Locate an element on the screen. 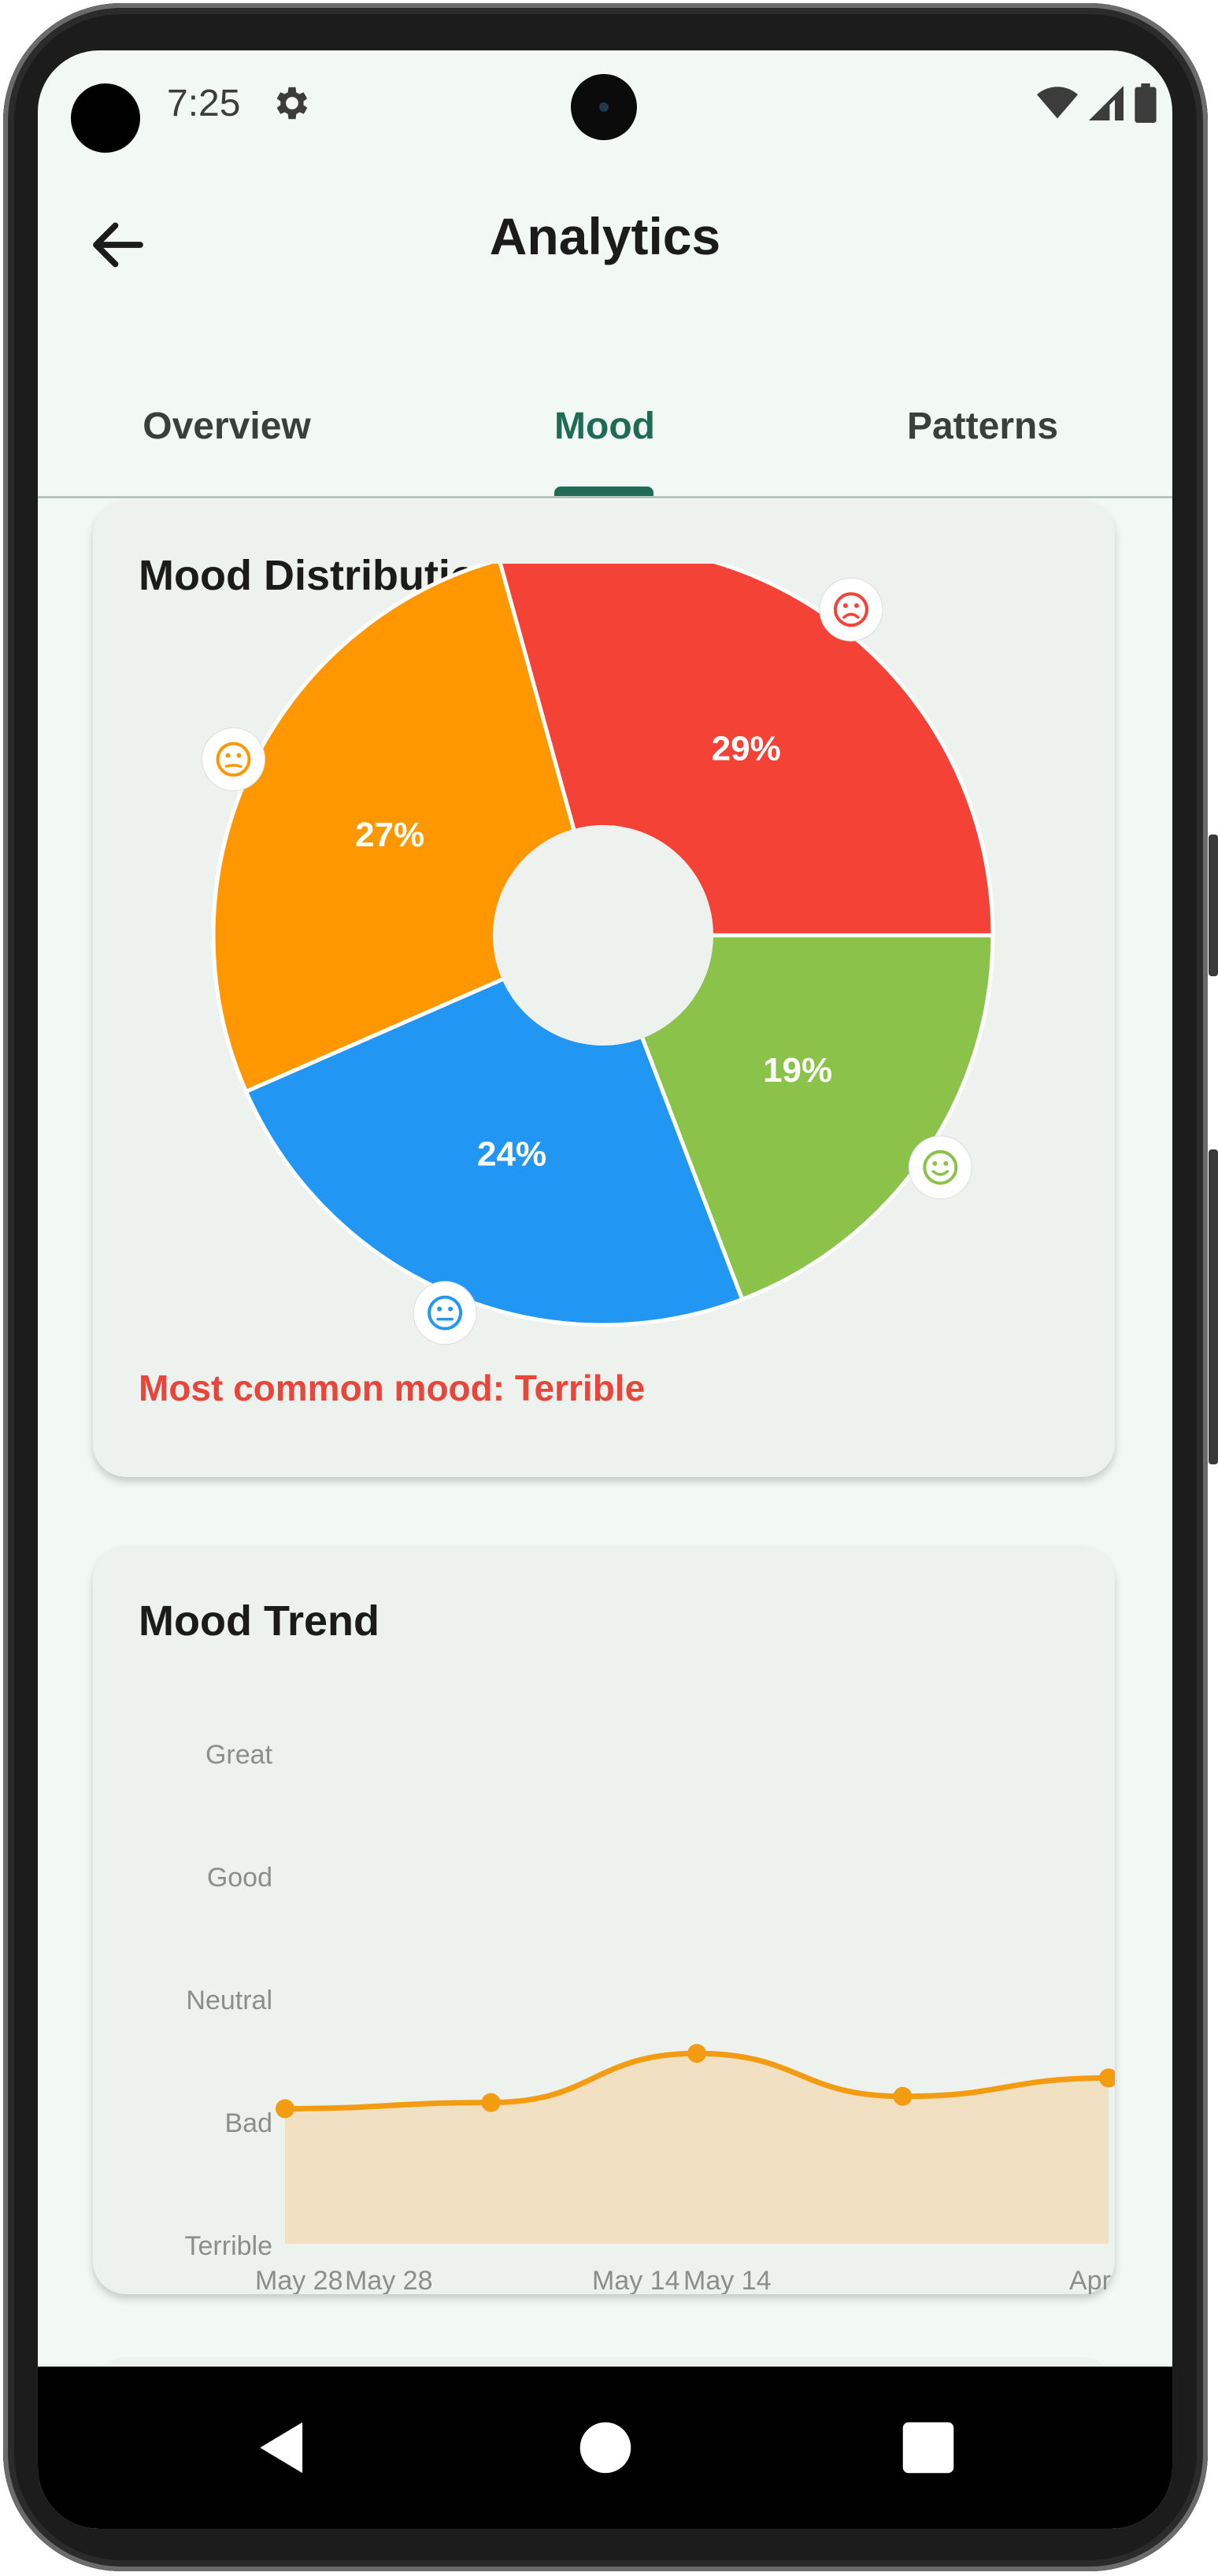 This screenshot has height=2576, width=1218. pie-label-terrible: 29% is located at coordinates (746, 748).